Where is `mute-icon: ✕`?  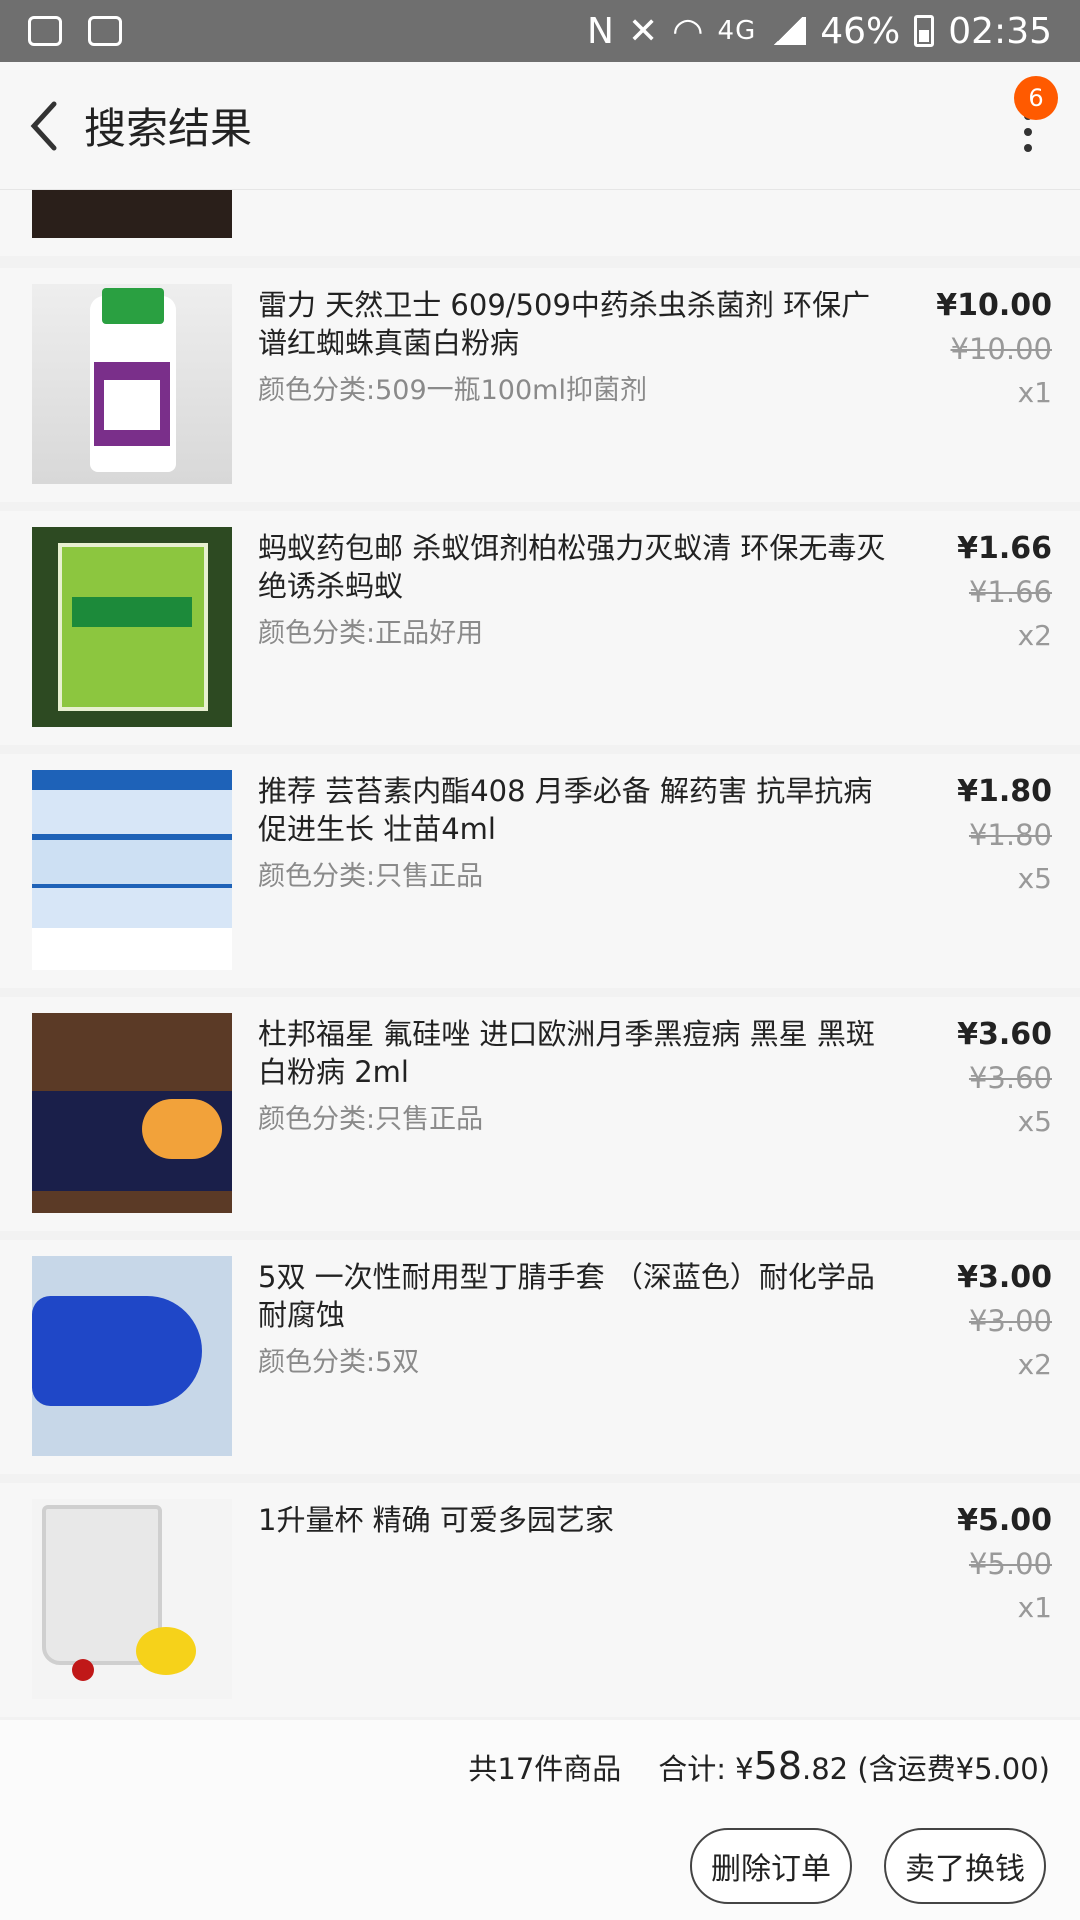 mute-icon: ✕ is located at coordinates (643, 31).